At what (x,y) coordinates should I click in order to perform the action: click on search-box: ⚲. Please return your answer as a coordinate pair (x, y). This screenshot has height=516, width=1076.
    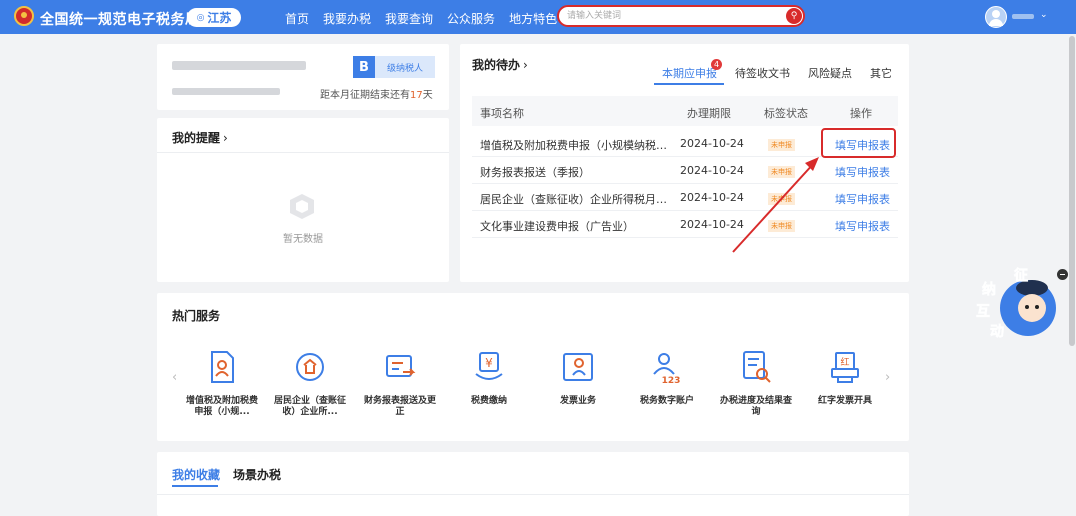
    Looking at the image, I should click on (681, 16).